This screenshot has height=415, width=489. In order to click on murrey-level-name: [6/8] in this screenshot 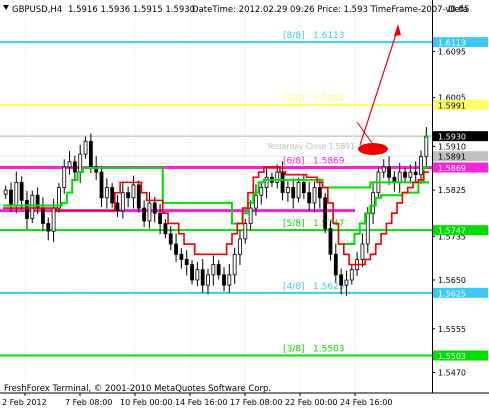, I will do `click(294, 161)`.